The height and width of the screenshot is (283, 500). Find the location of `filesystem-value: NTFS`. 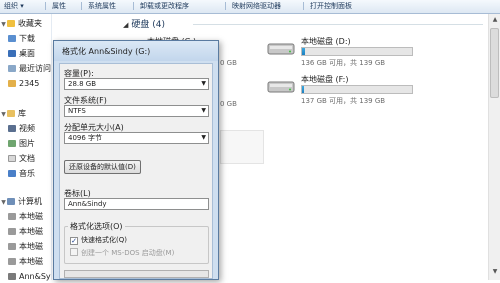

filesystem-value: NTFS is located at coordinates (77, 111).